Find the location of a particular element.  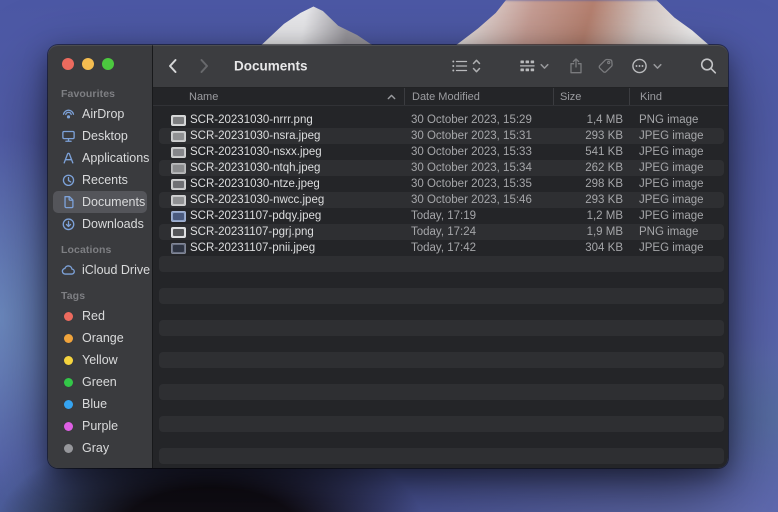

file-name: SCR-20231030-nrrr.png is located at coordinates (251, 120).